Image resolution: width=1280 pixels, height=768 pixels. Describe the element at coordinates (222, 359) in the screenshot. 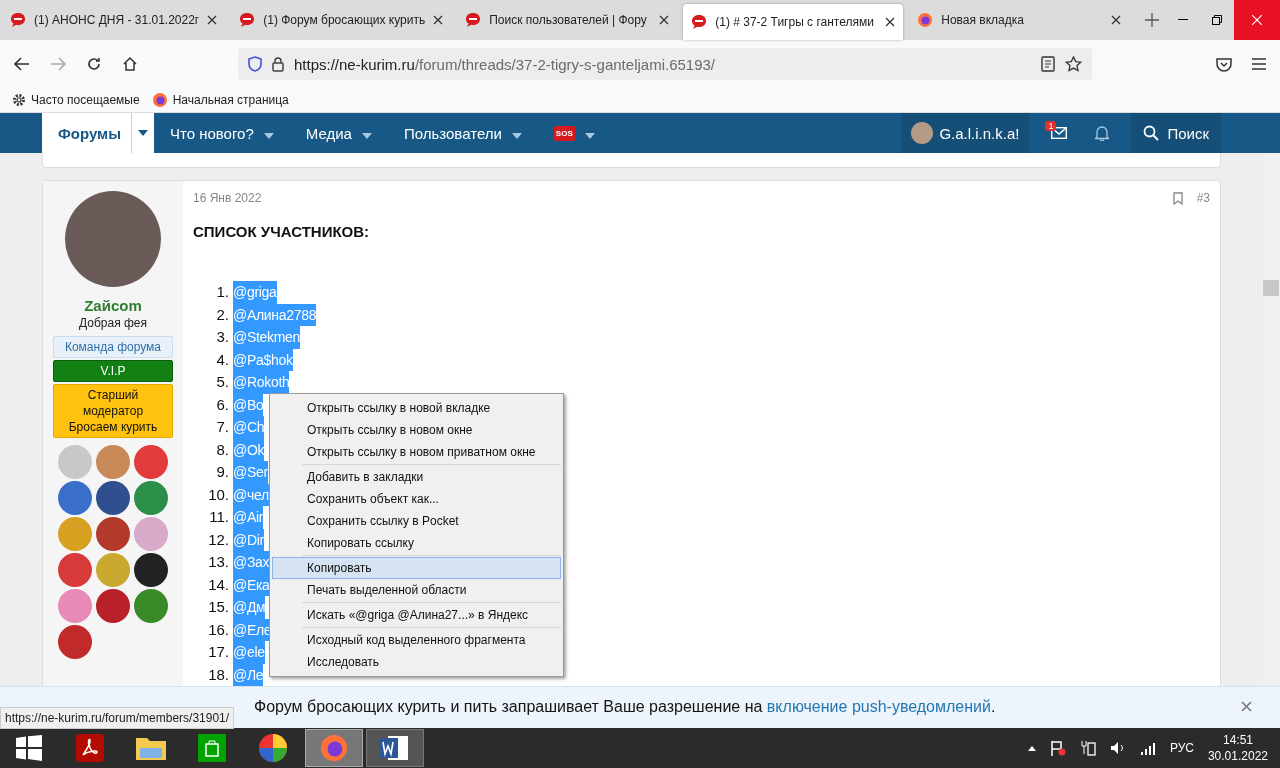

I see `list-number: 4.` at that location.